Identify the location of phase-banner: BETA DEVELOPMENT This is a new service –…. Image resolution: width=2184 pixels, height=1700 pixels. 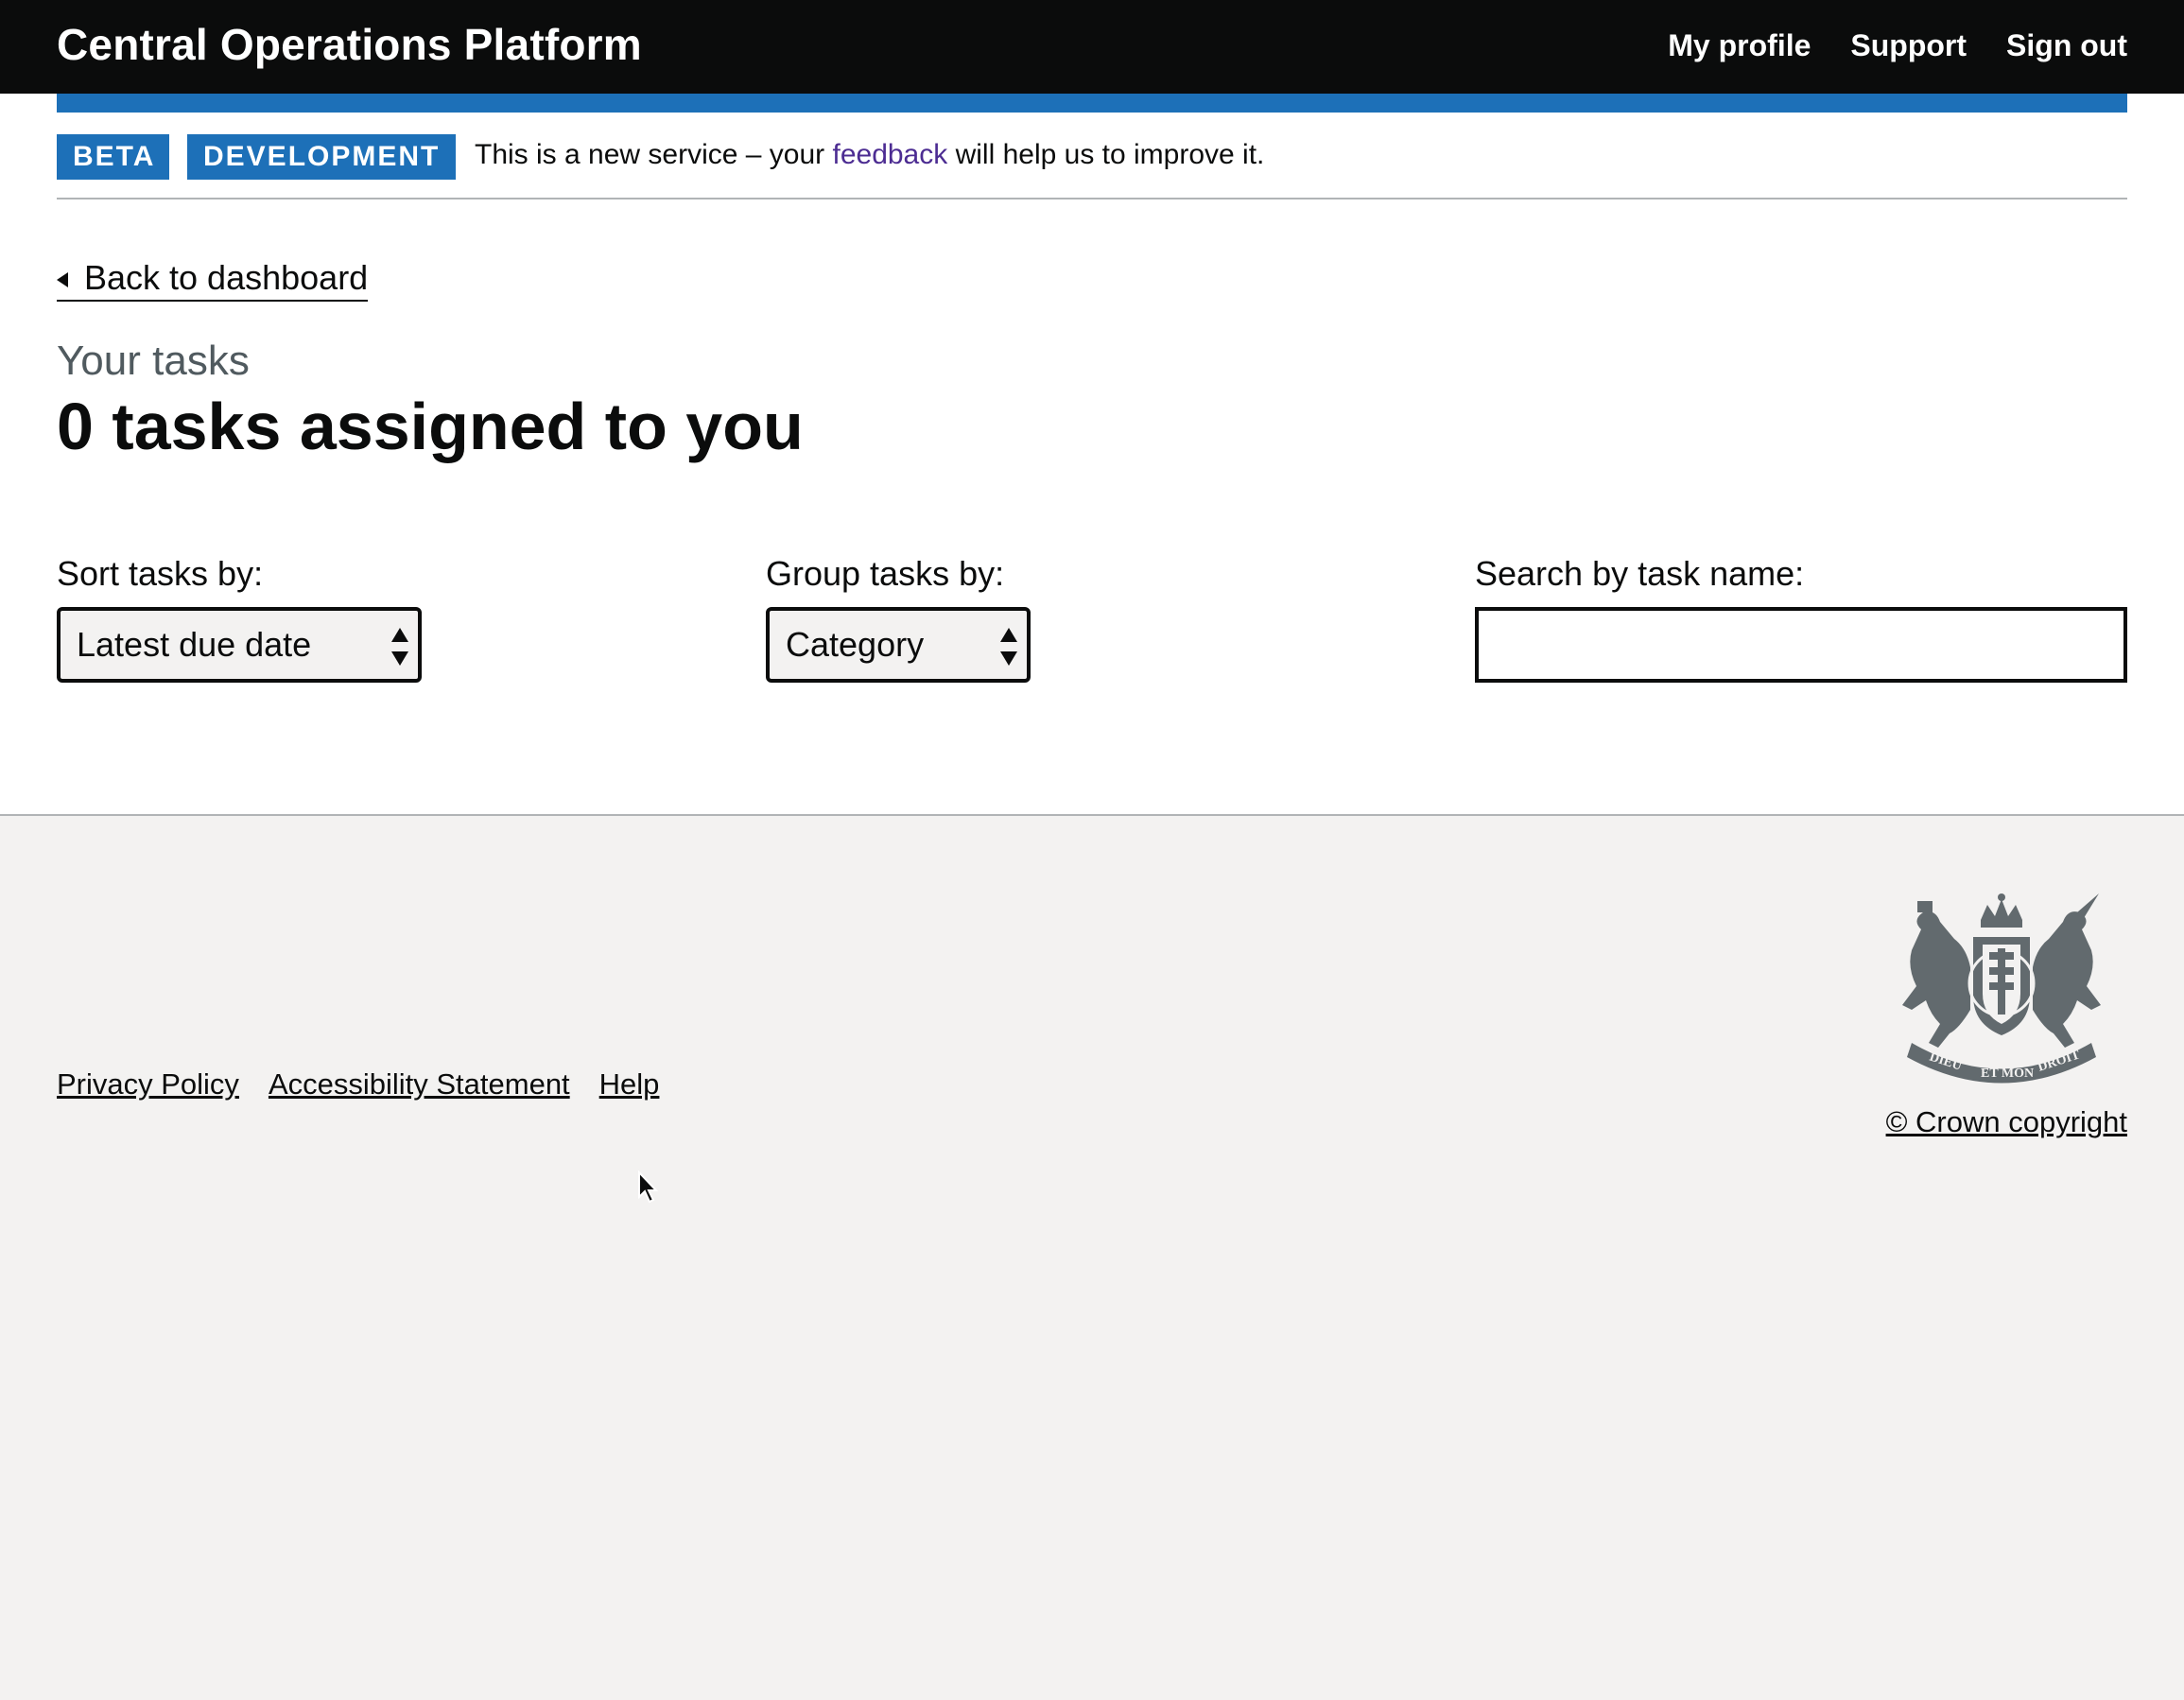
(1092, 156).